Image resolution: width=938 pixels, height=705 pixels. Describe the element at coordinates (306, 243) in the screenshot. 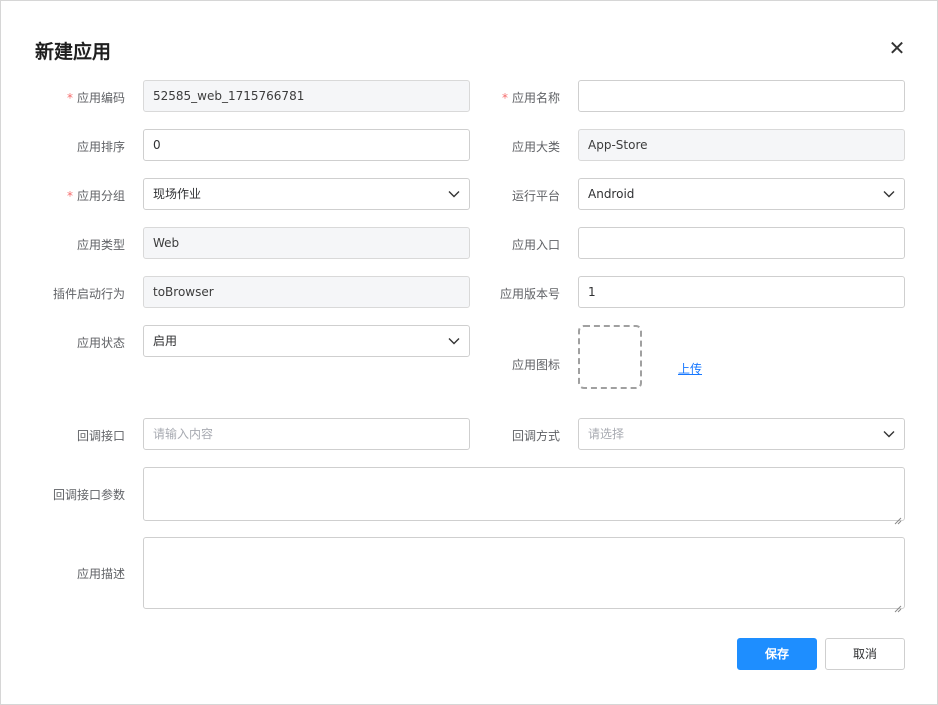

I see `app-type-field: Web` at that location.